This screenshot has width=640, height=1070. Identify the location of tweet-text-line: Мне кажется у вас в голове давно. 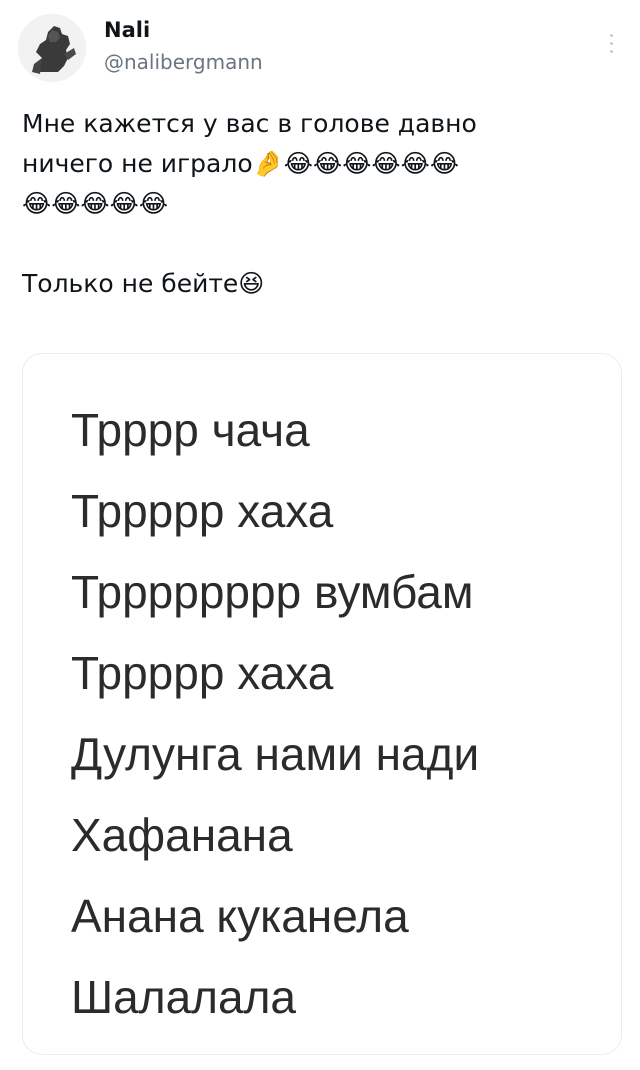
(249, 123).